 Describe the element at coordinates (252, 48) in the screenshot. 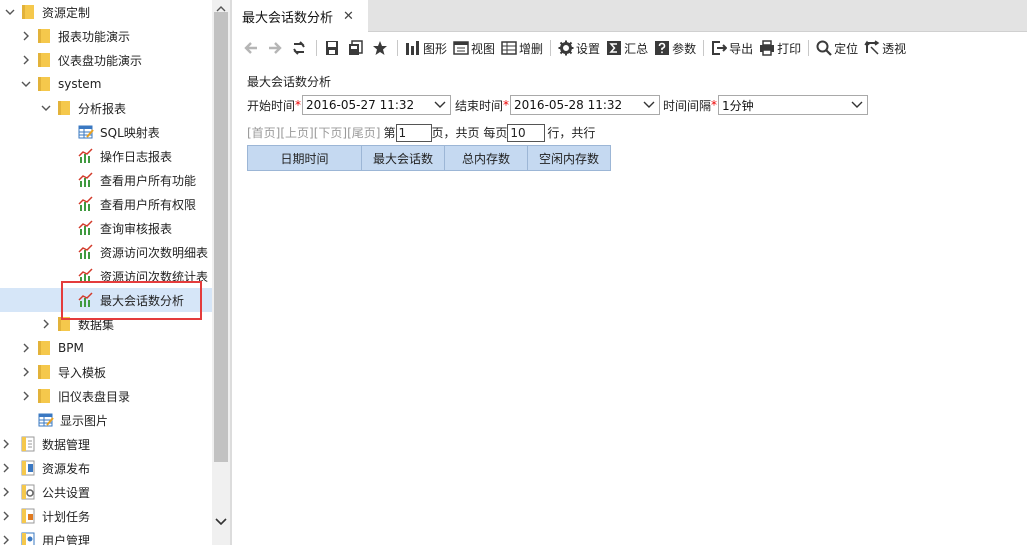

I see `back-button` at that location.